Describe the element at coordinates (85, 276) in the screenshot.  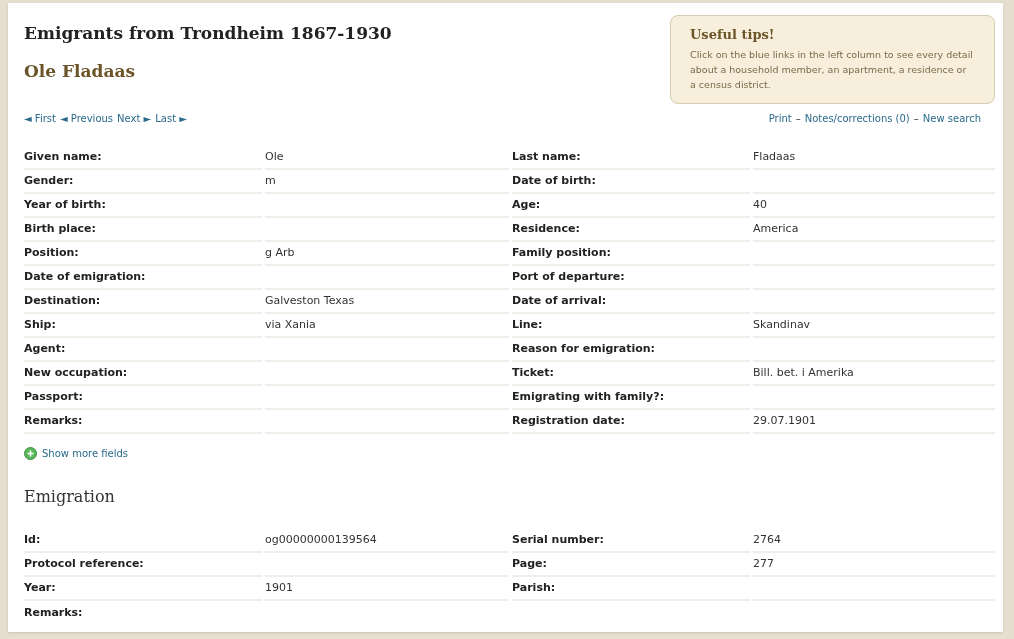
I see `field-label: Date of emigration:` at that location.